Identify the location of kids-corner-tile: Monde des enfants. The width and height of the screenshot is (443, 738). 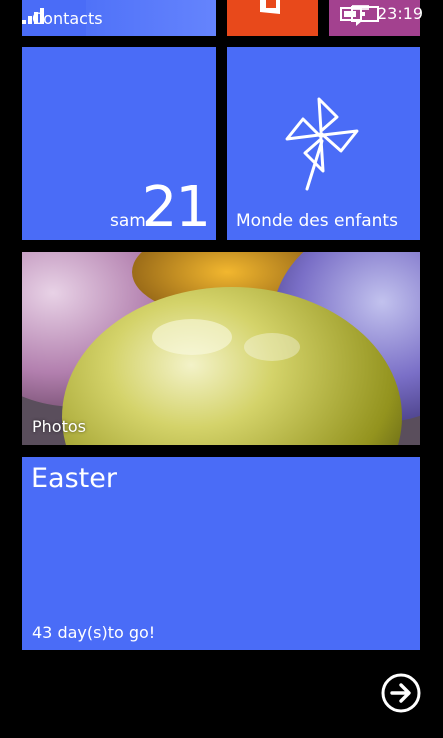
(323, 143).